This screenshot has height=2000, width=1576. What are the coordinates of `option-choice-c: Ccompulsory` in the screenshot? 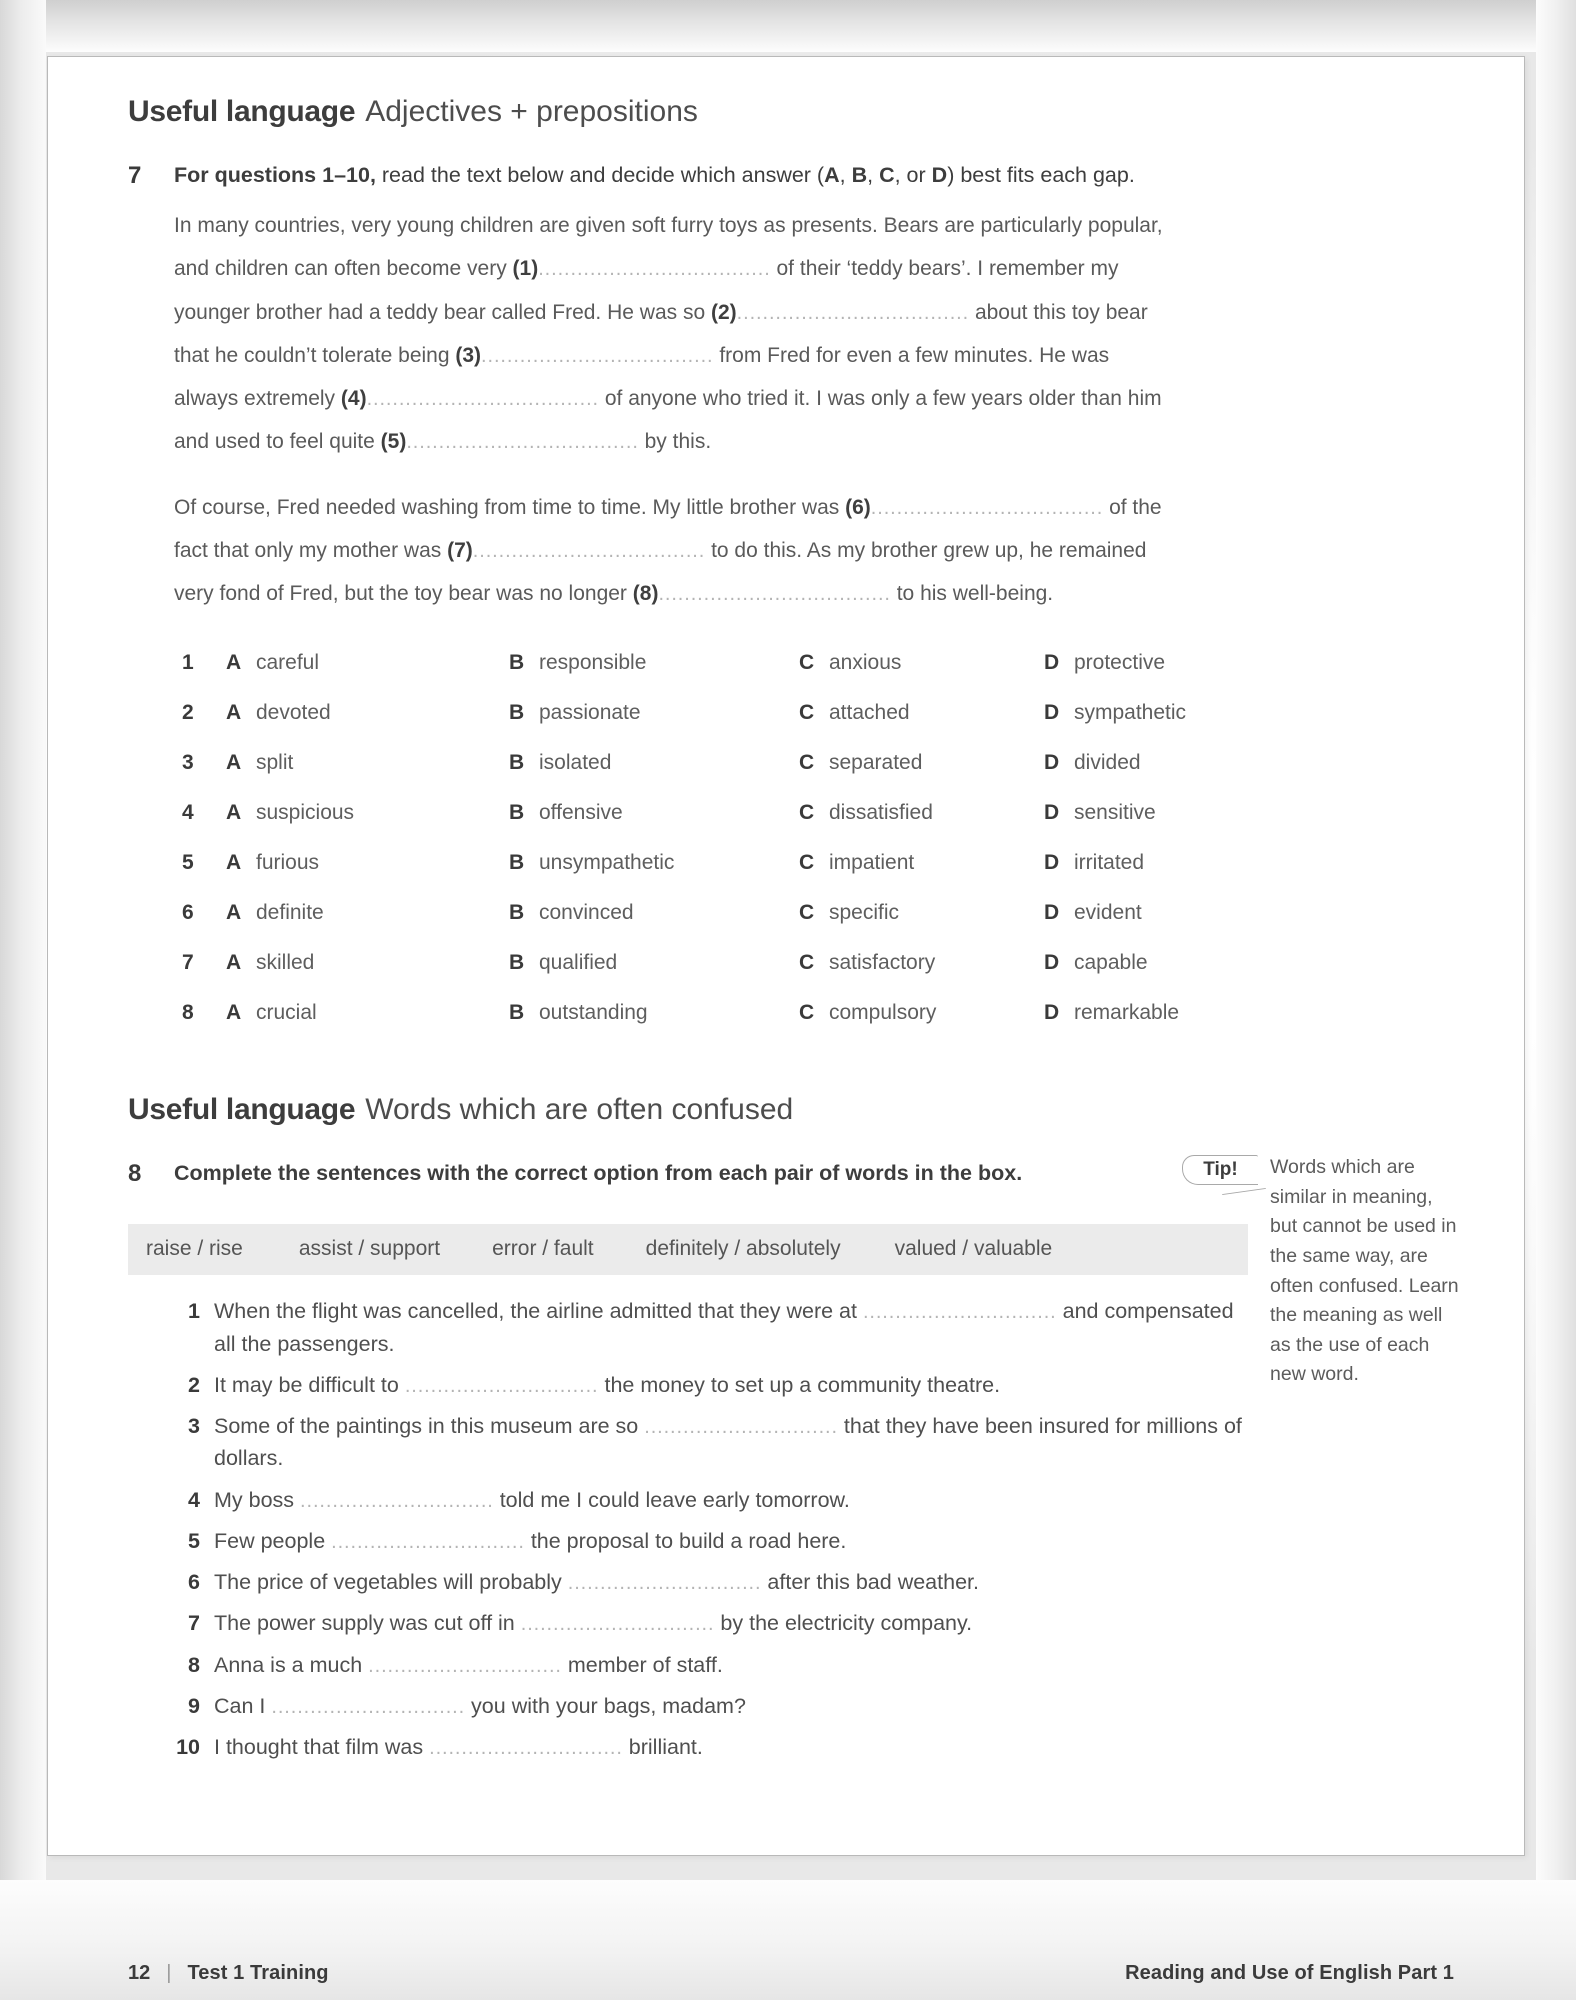 It's located at (921, 1013).